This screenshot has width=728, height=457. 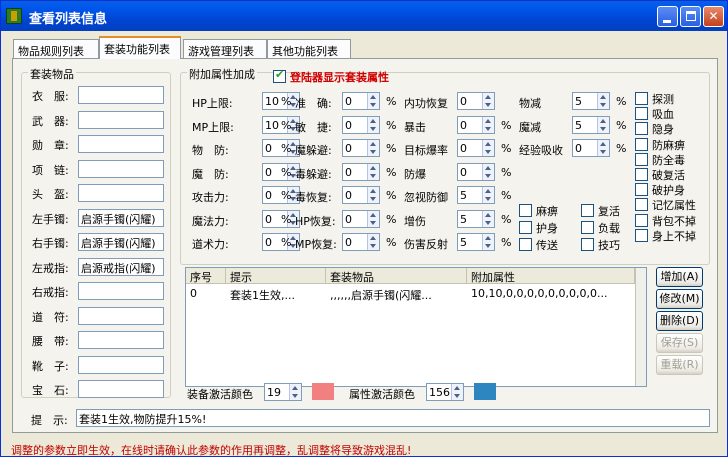 What do you see at coordinates (551, 276) in the screenshot?
I see `column-header-attrs: 附加属性` at bounding box center [551, 276].